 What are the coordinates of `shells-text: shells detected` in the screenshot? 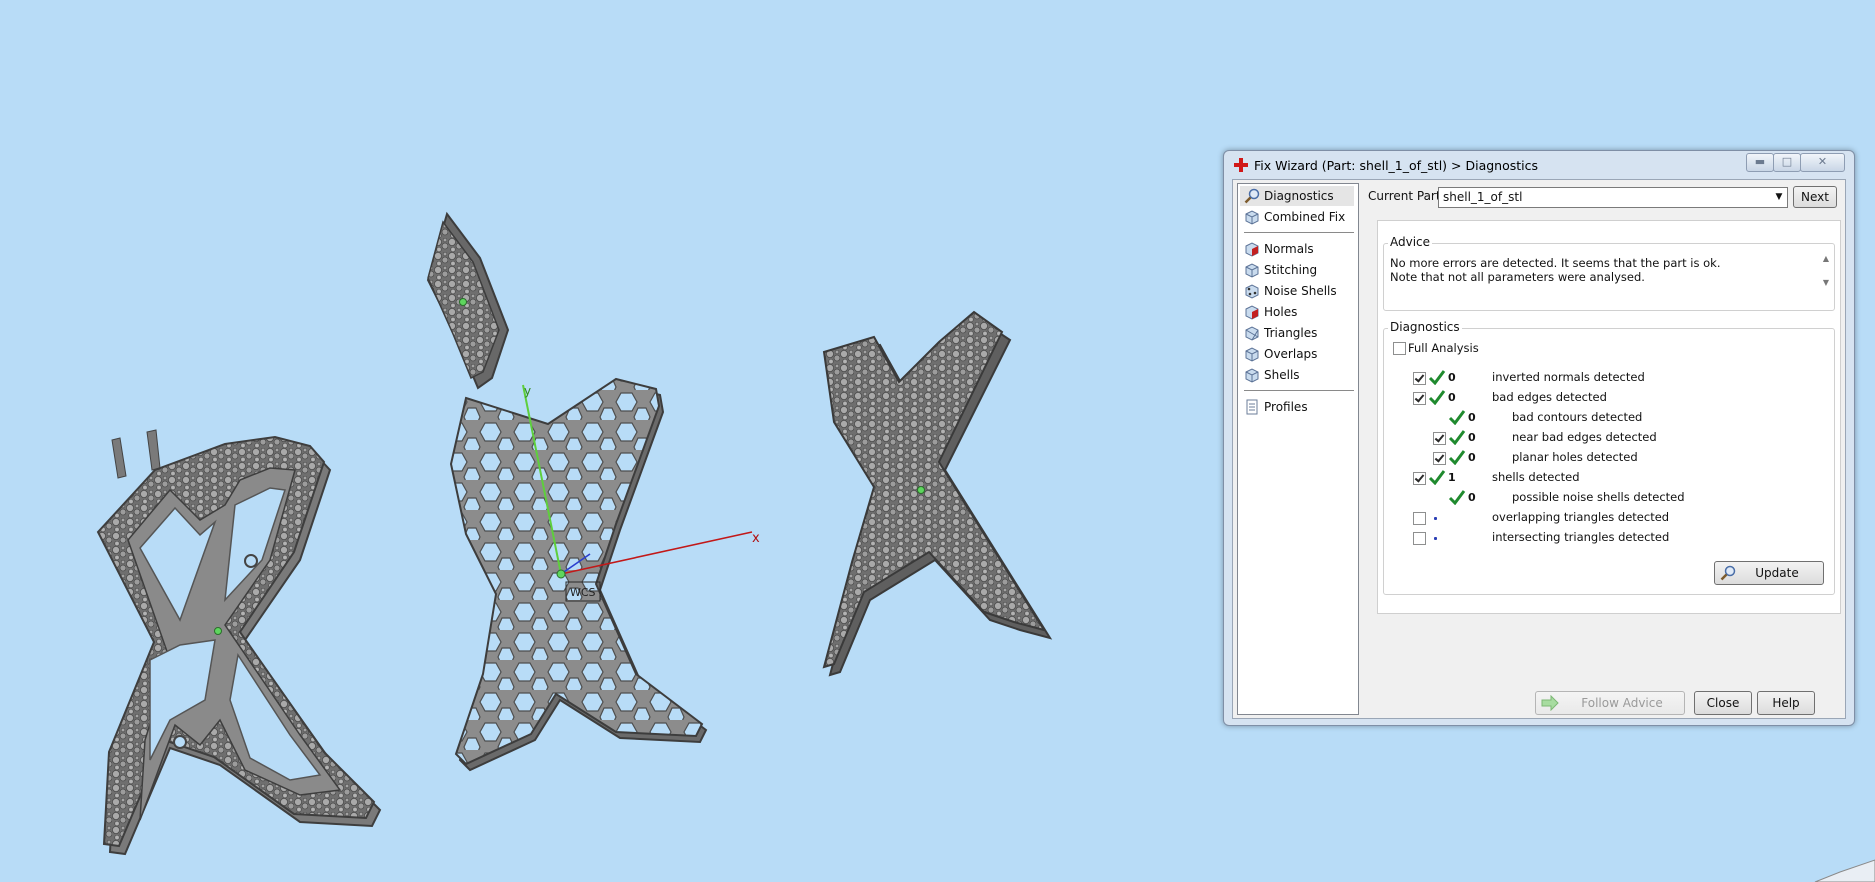 It's located at (1536, 477).